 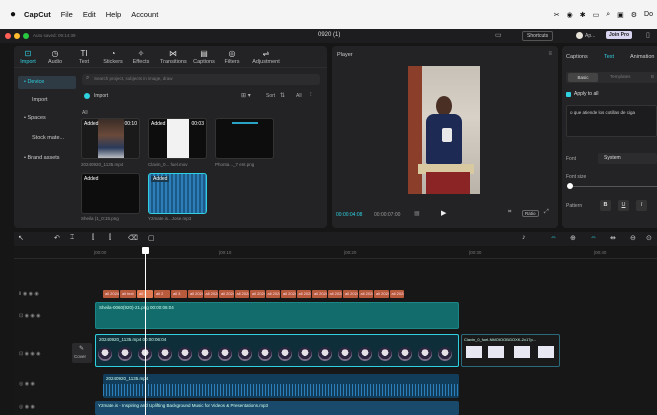 I want to click on cover-button: ✎ Cover, so click(x=82, y=353).